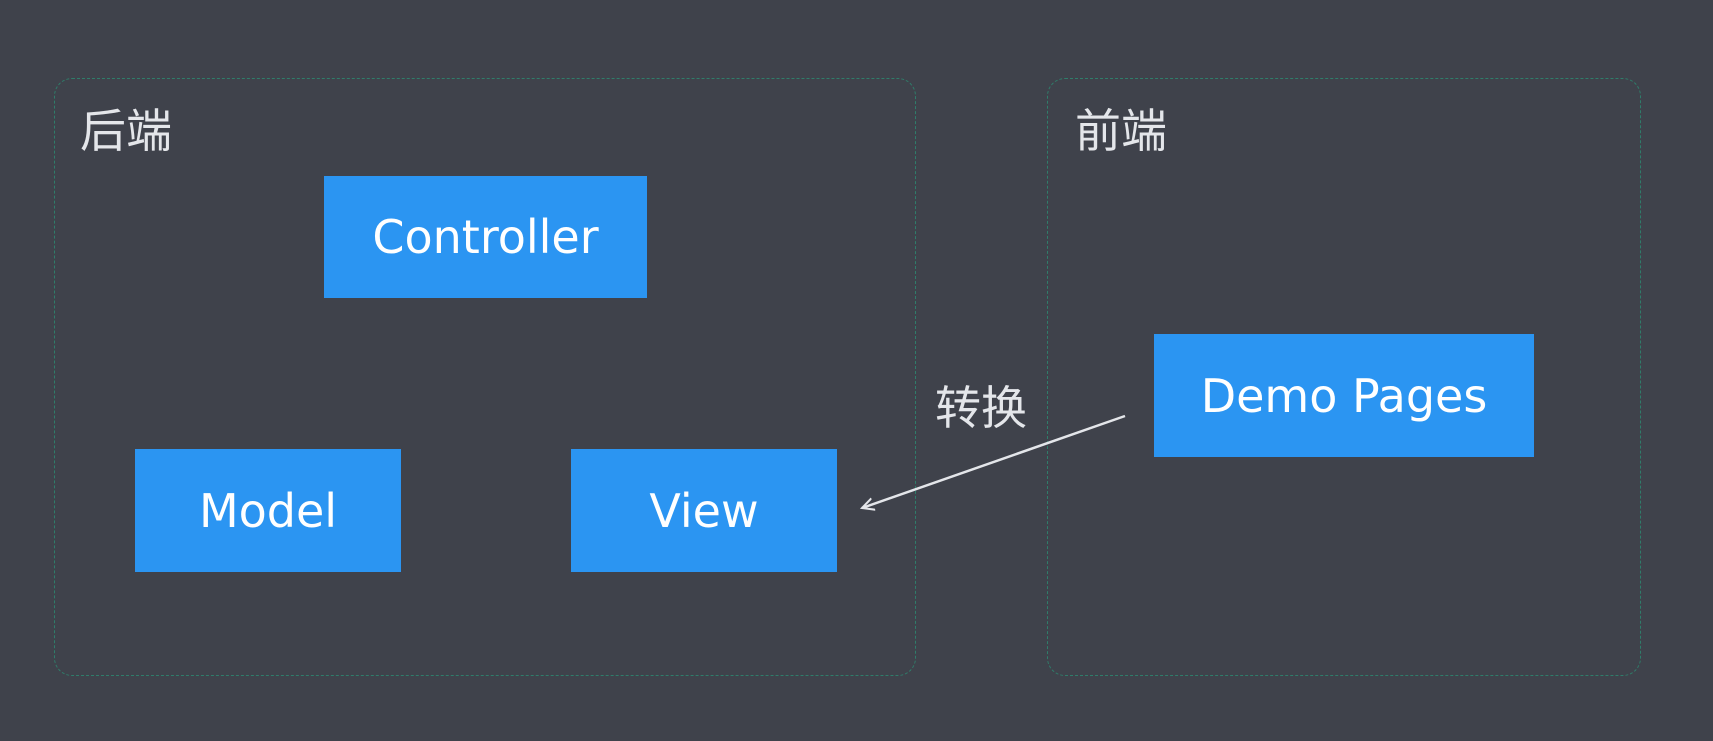  I want to click on view-node: View, so click(704, 510).